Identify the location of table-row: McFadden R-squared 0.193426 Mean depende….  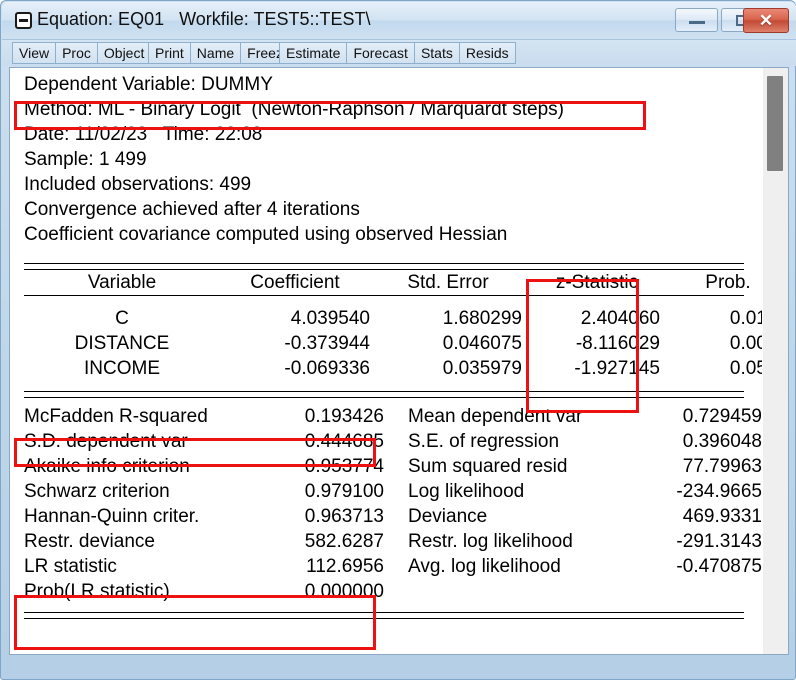
(395, 416).